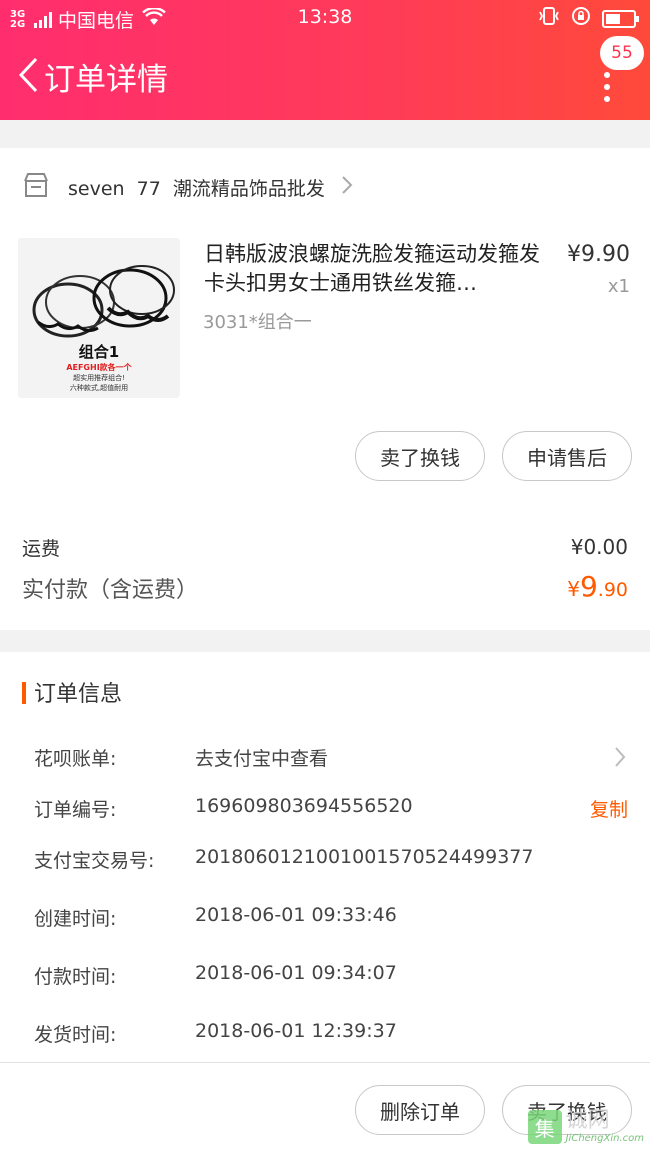 The image size is (650, 1155). What do you see at coordinates (587, 1120) in the screenshot?
I see `watermark-cn: 诚网` at bounding box center [587, 1120].